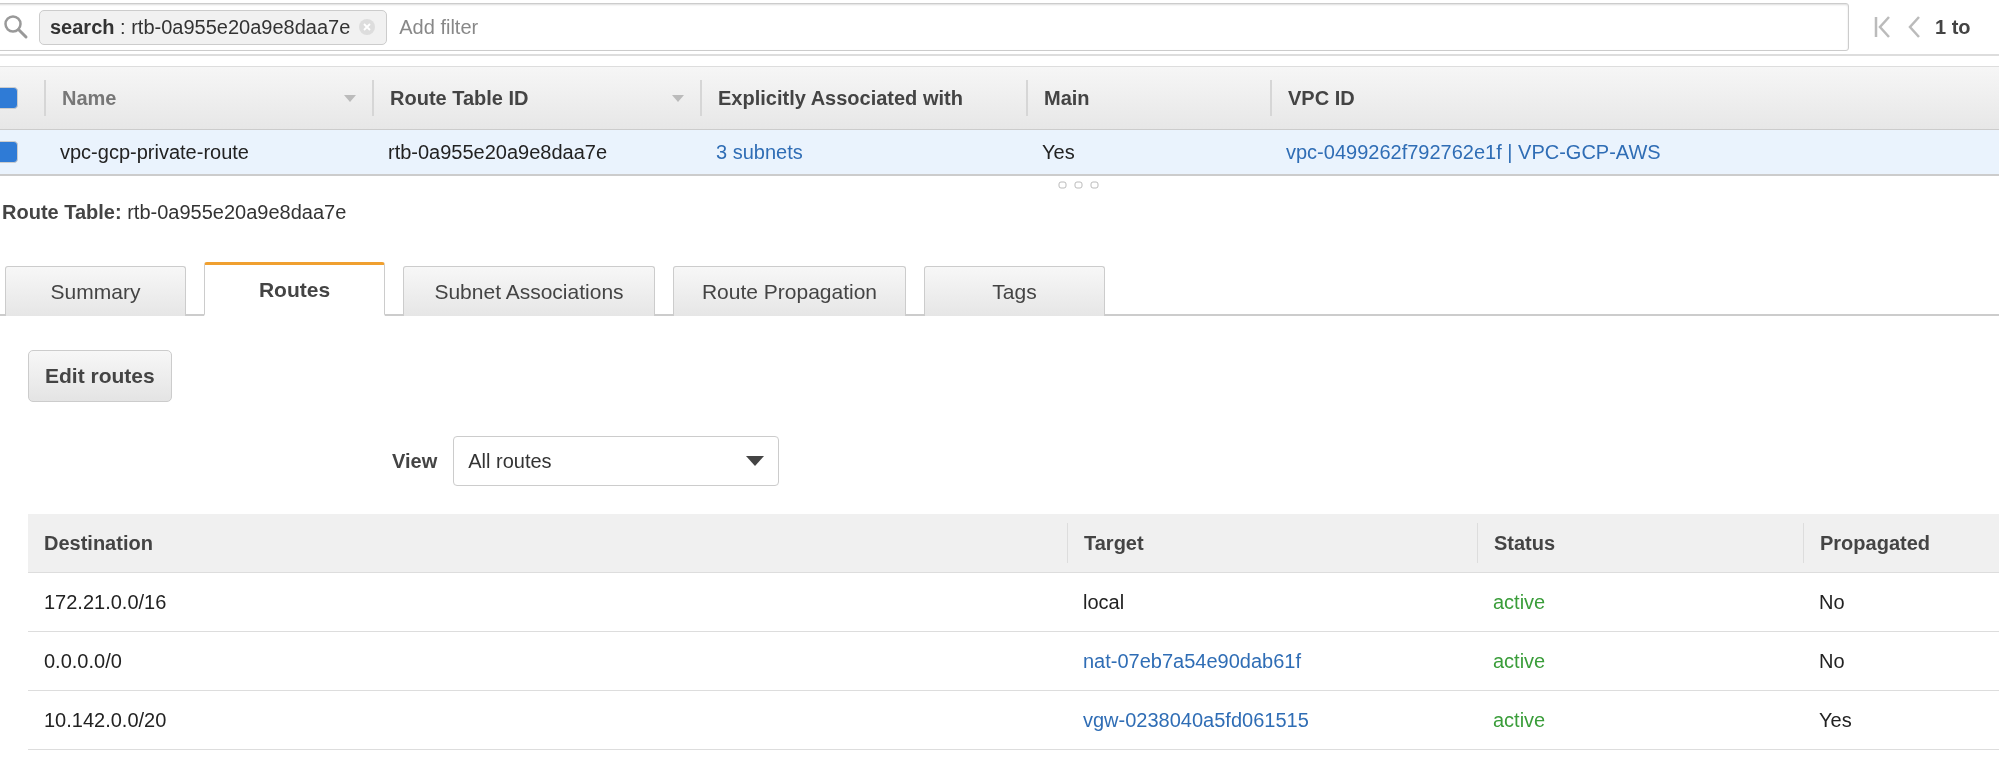 The height and width of the screenshot is (765, 1999). What do you see at coordinates (154, 152) in the screenshot?
I see `table-cell: vpc-gcp-private-route` at bounding box center [154, 152].